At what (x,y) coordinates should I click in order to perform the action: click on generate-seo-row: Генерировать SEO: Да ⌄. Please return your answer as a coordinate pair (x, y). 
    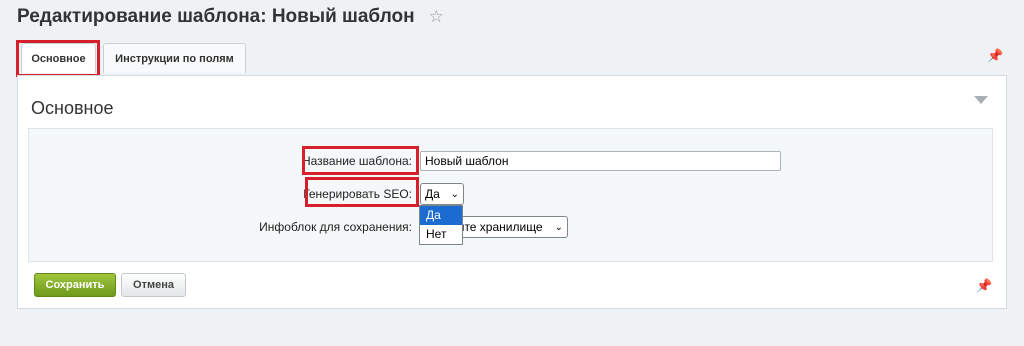
    Looking at the image, I should click on (332, 194).